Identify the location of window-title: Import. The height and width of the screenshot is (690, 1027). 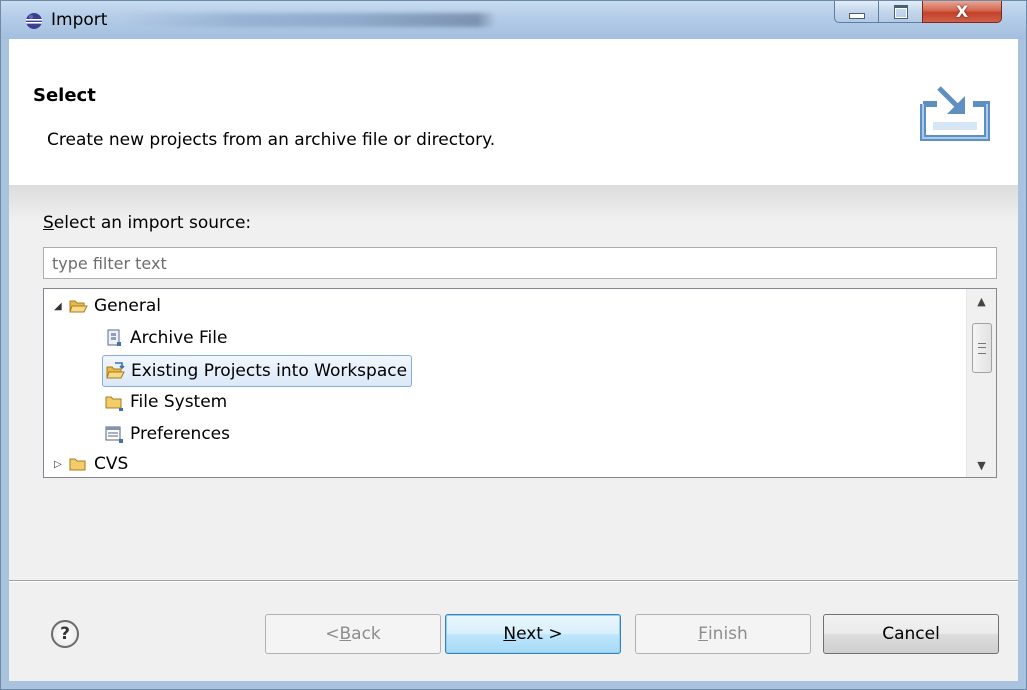
(79, 20).